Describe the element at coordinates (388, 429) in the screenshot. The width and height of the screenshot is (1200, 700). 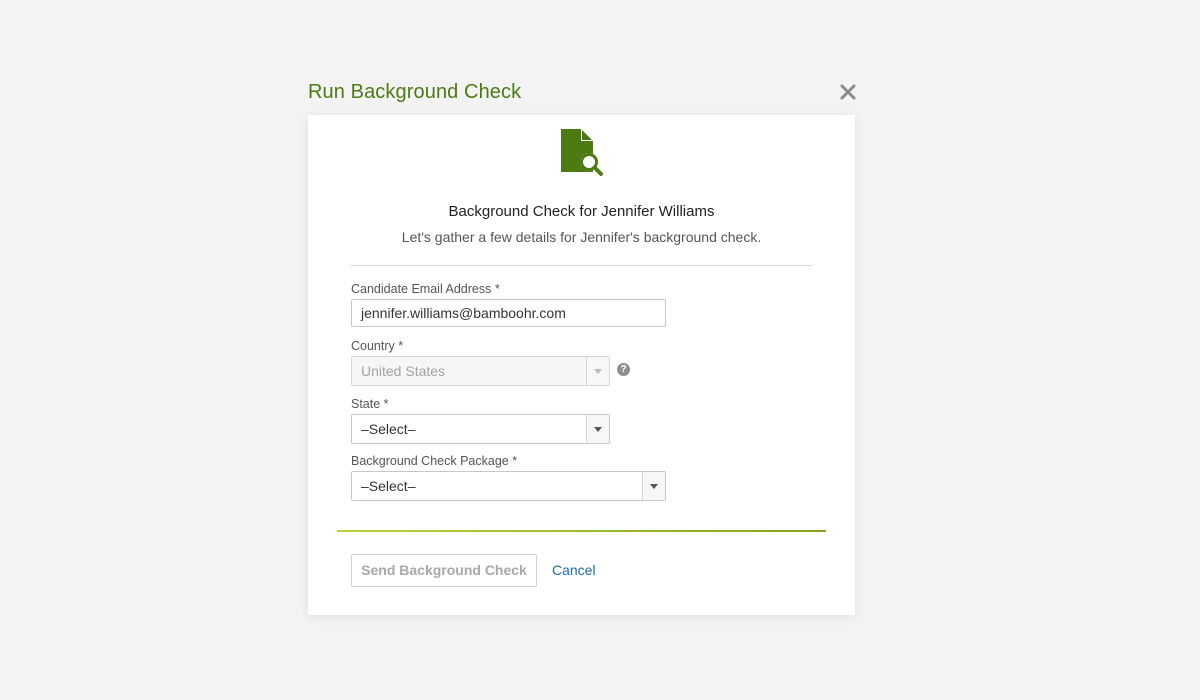
I see `state-select-value: –Select–` at that location.